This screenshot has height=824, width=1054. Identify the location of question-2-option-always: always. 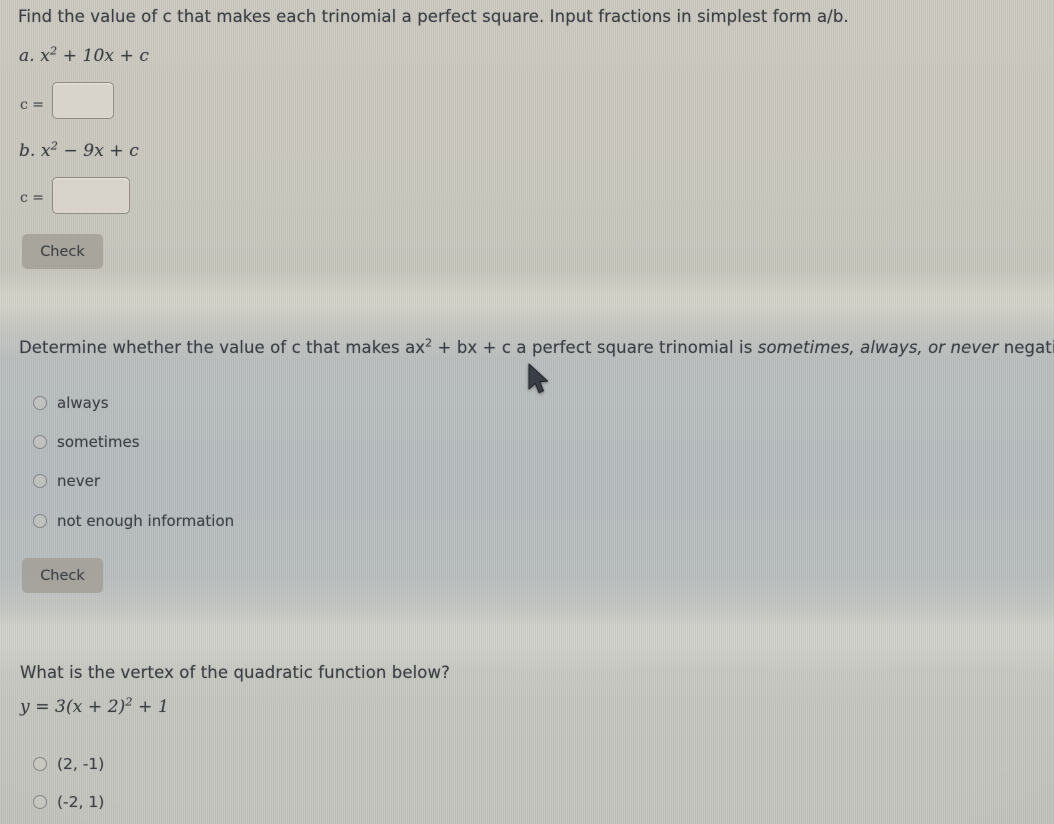
(71, 403).